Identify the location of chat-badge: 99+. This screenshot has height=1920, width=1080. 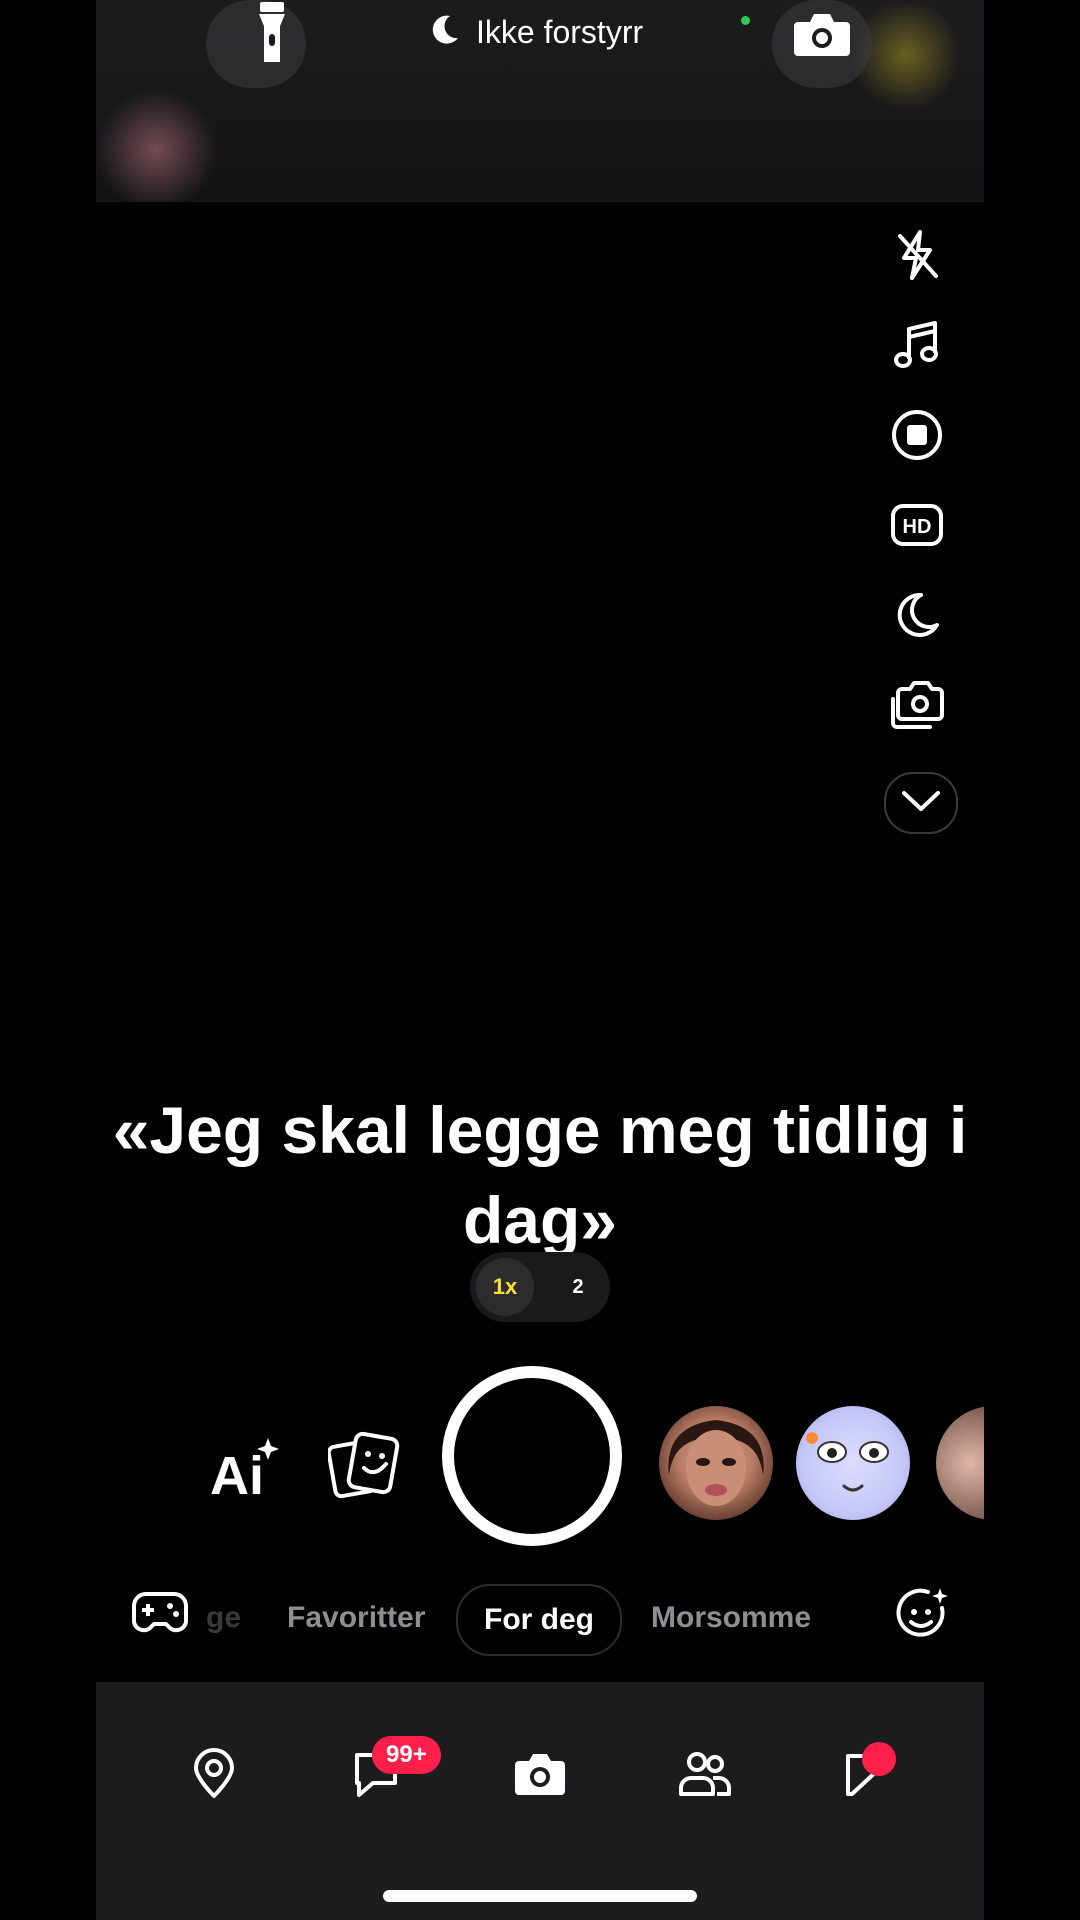
(406, 1755).